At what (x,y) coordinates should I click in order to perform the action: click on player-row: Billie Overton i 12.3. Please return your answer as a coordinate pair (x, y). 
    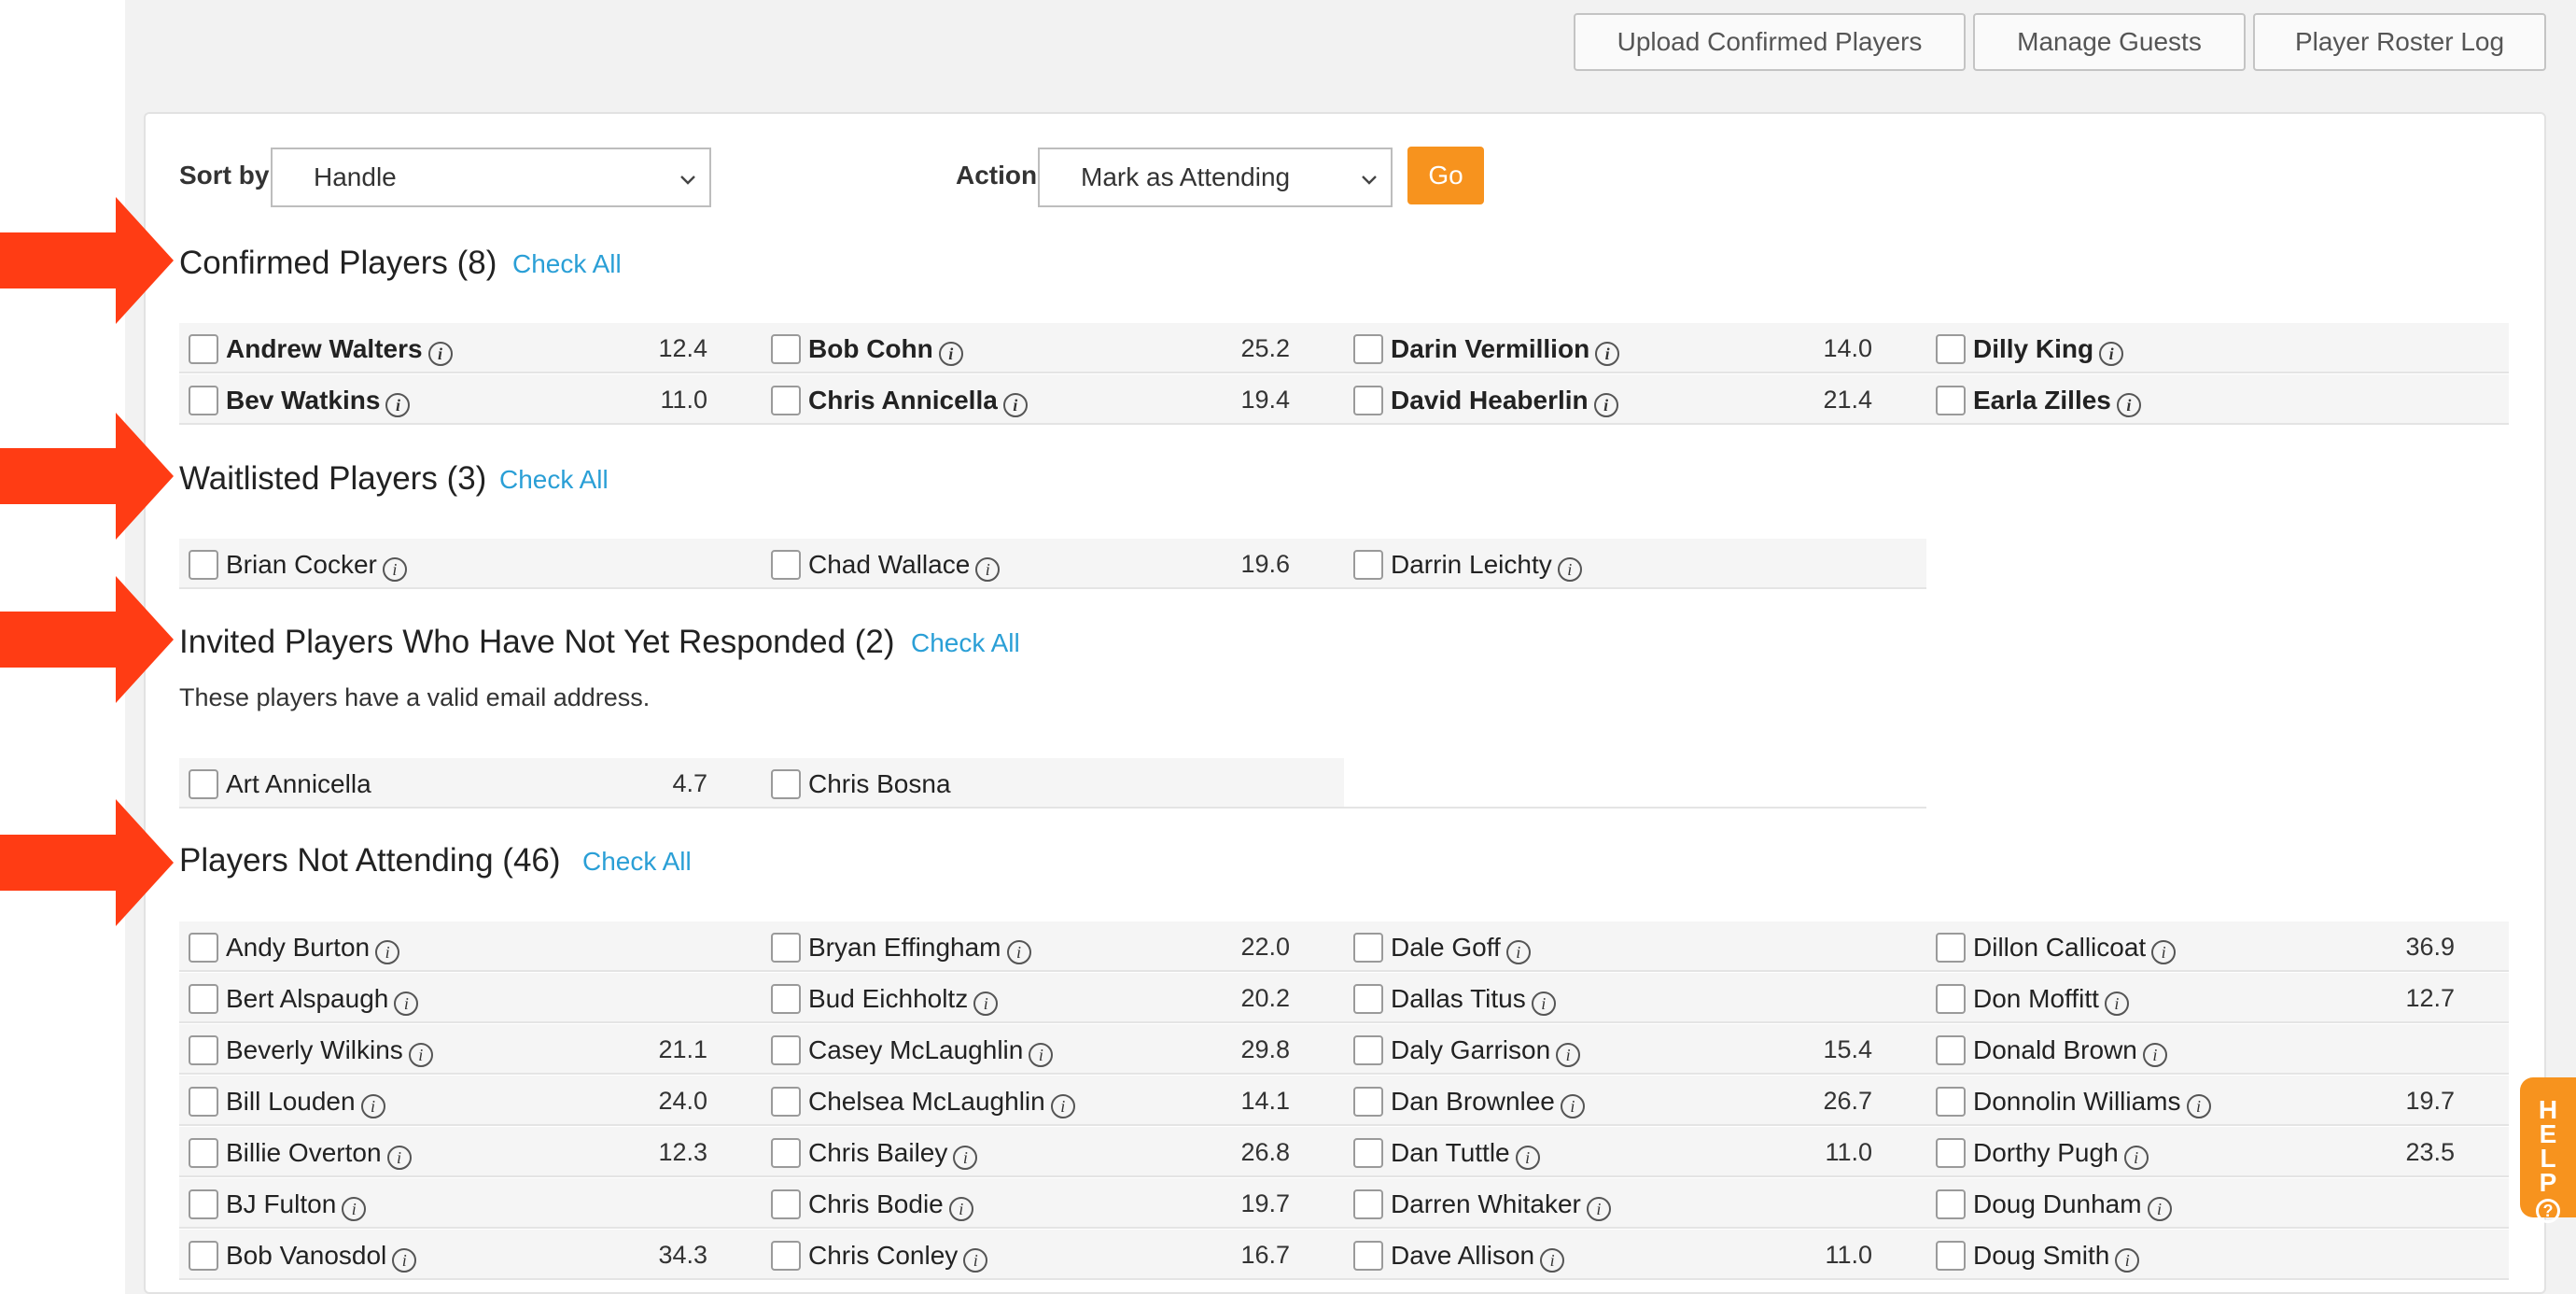
    Looking at the image, I should click on (470, 1152).